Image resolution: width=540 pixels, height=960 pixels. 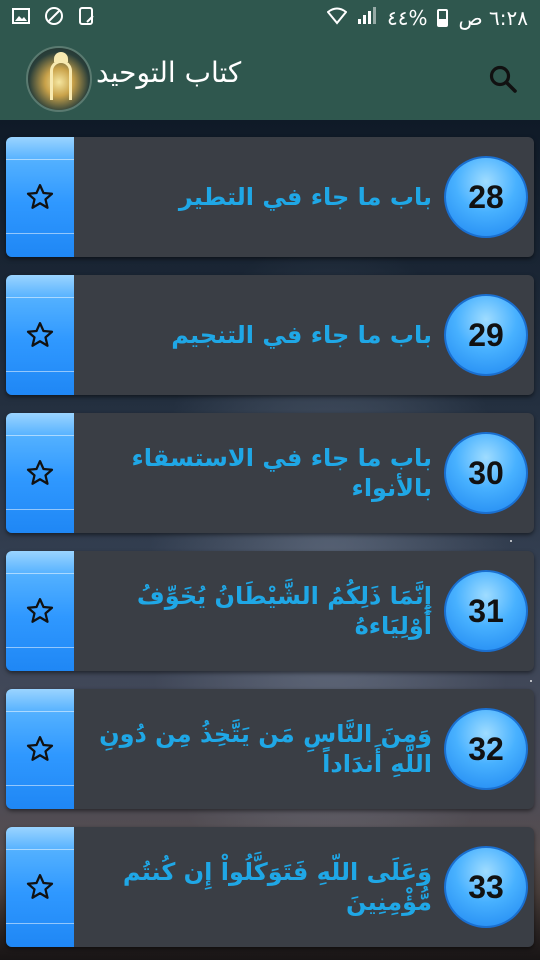 I want to click on signal-icon, so click(x=367, y=18).